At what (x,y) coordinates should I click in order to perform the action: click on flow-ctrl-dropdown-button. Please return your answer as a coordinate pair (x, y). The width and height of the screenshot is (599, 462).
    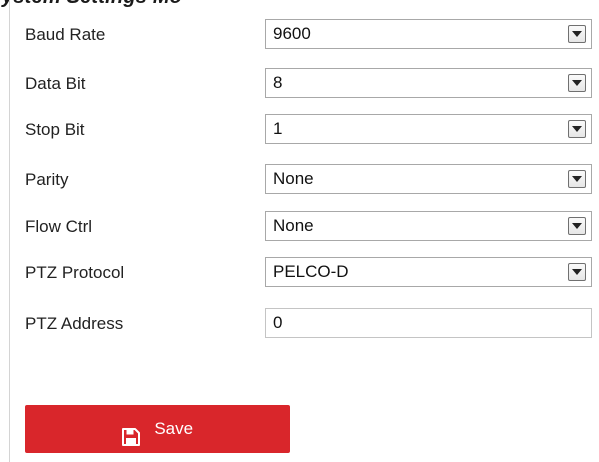
    Looking at the image, I should click on (577, 226).